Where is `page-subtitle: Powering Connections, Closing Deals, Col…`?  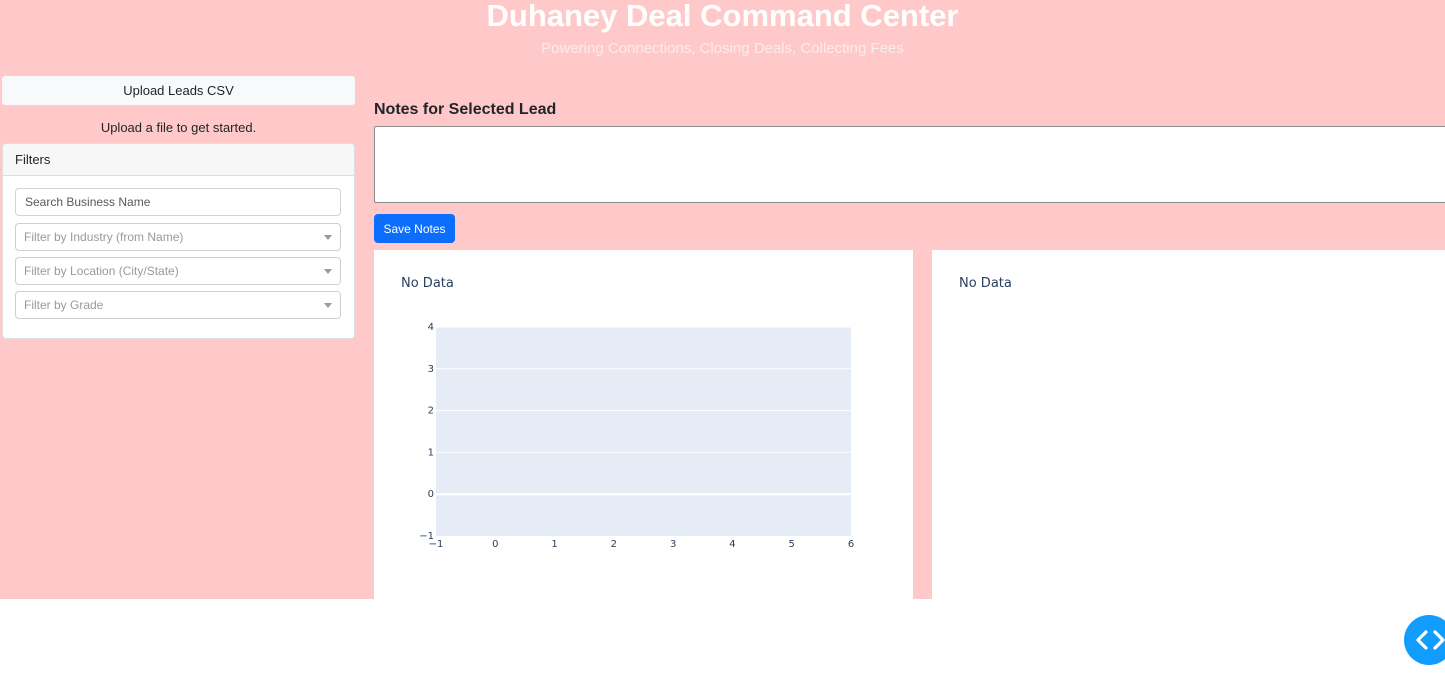
page-subtitle: Powering Connections, Closing Deals, Col… is located at coordinates (722, 48).